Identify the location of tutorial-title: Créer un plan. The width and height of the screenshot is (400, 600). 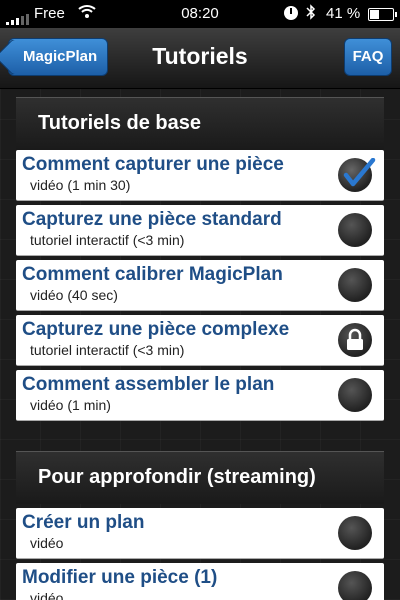
(83, 522).